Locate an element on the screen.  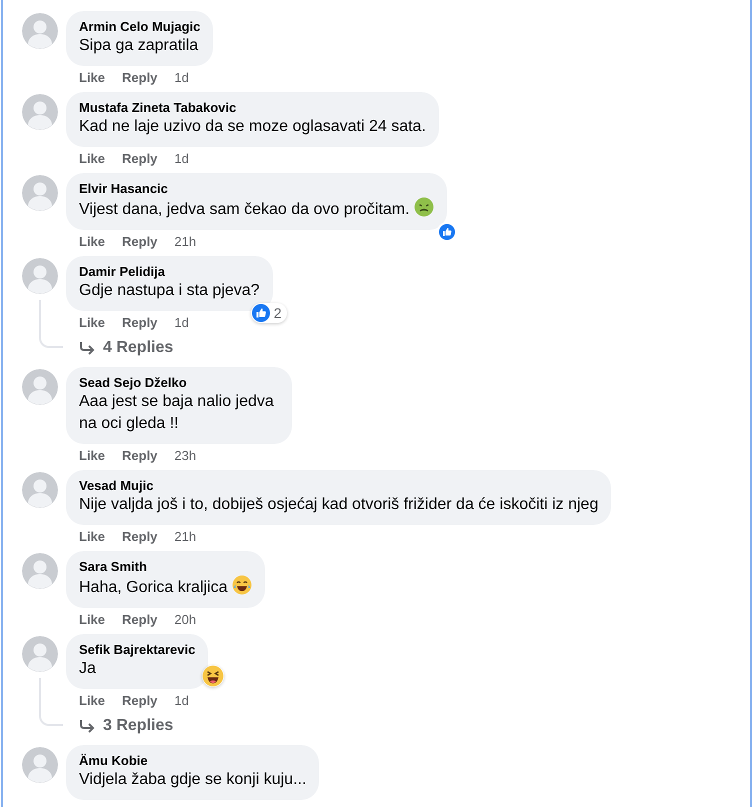
replies-link: 3 Replies is located at coordinates (126, 726).